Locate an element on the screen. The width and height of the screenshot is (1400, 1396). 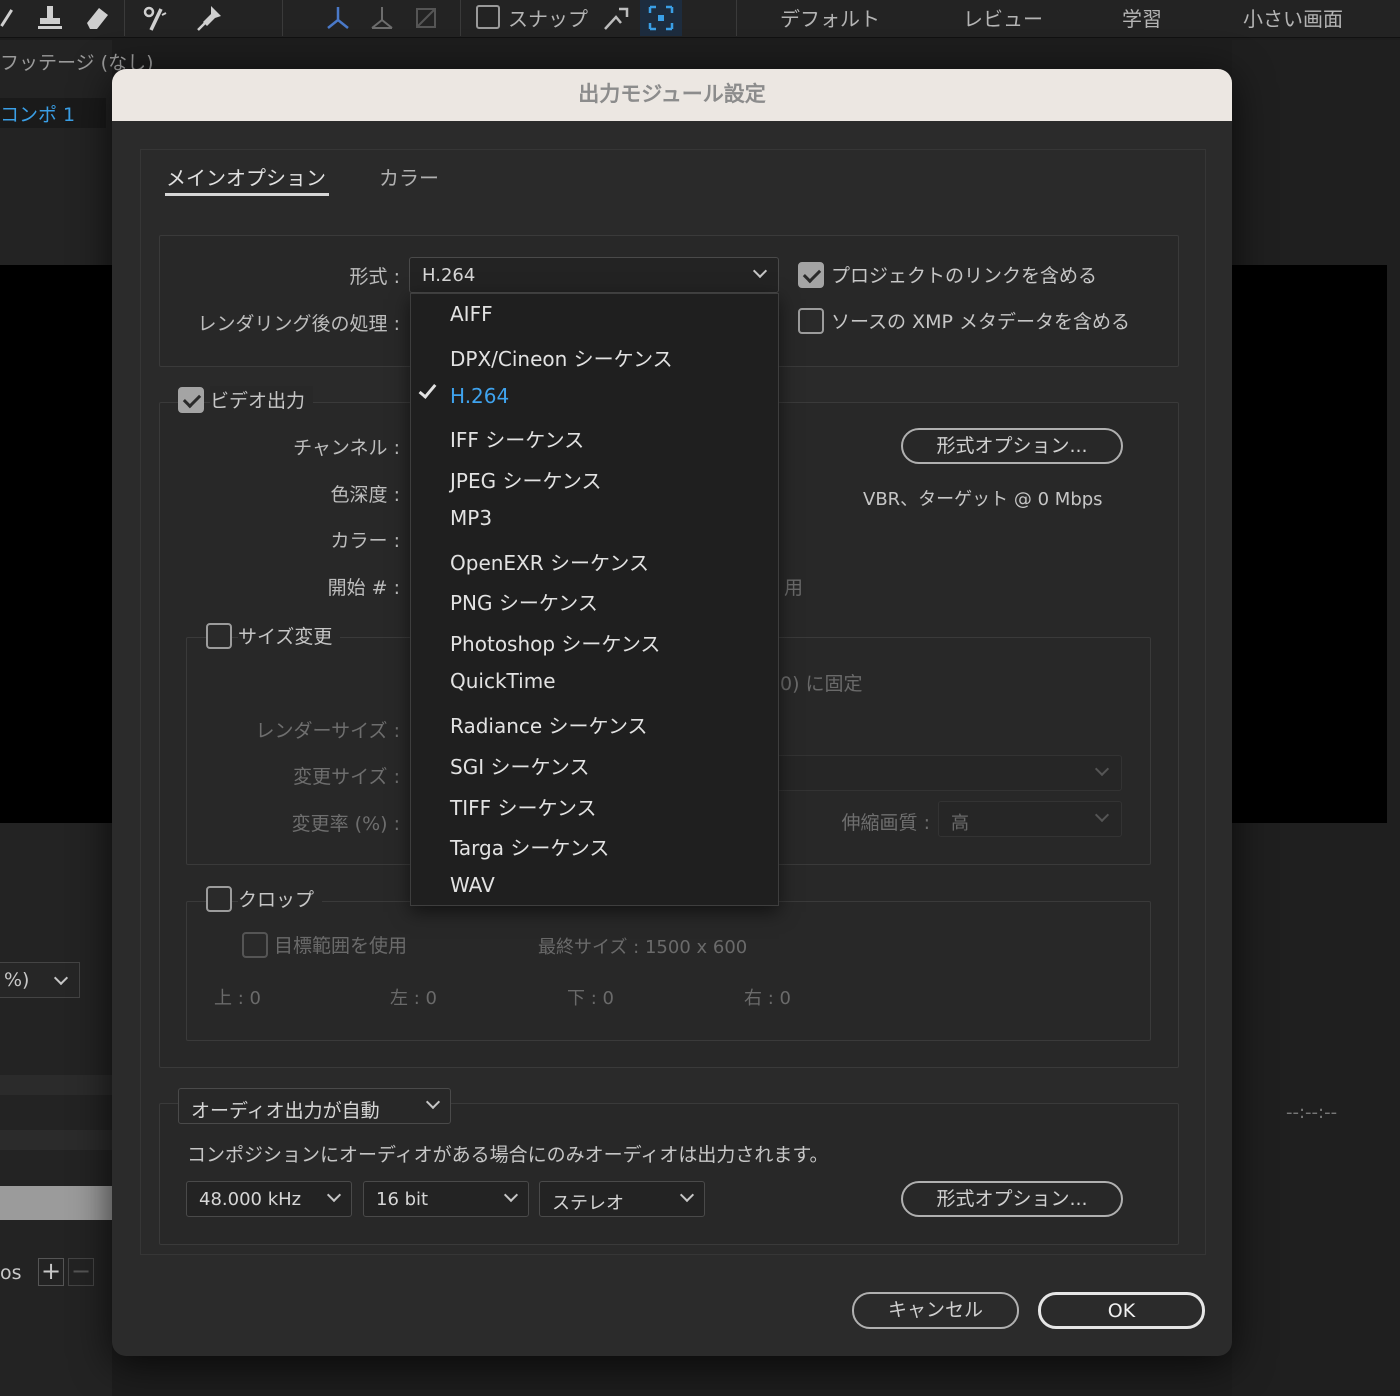
sample-rate-dropdown: 48.000 kHz is located at coordinates (269, 1199).